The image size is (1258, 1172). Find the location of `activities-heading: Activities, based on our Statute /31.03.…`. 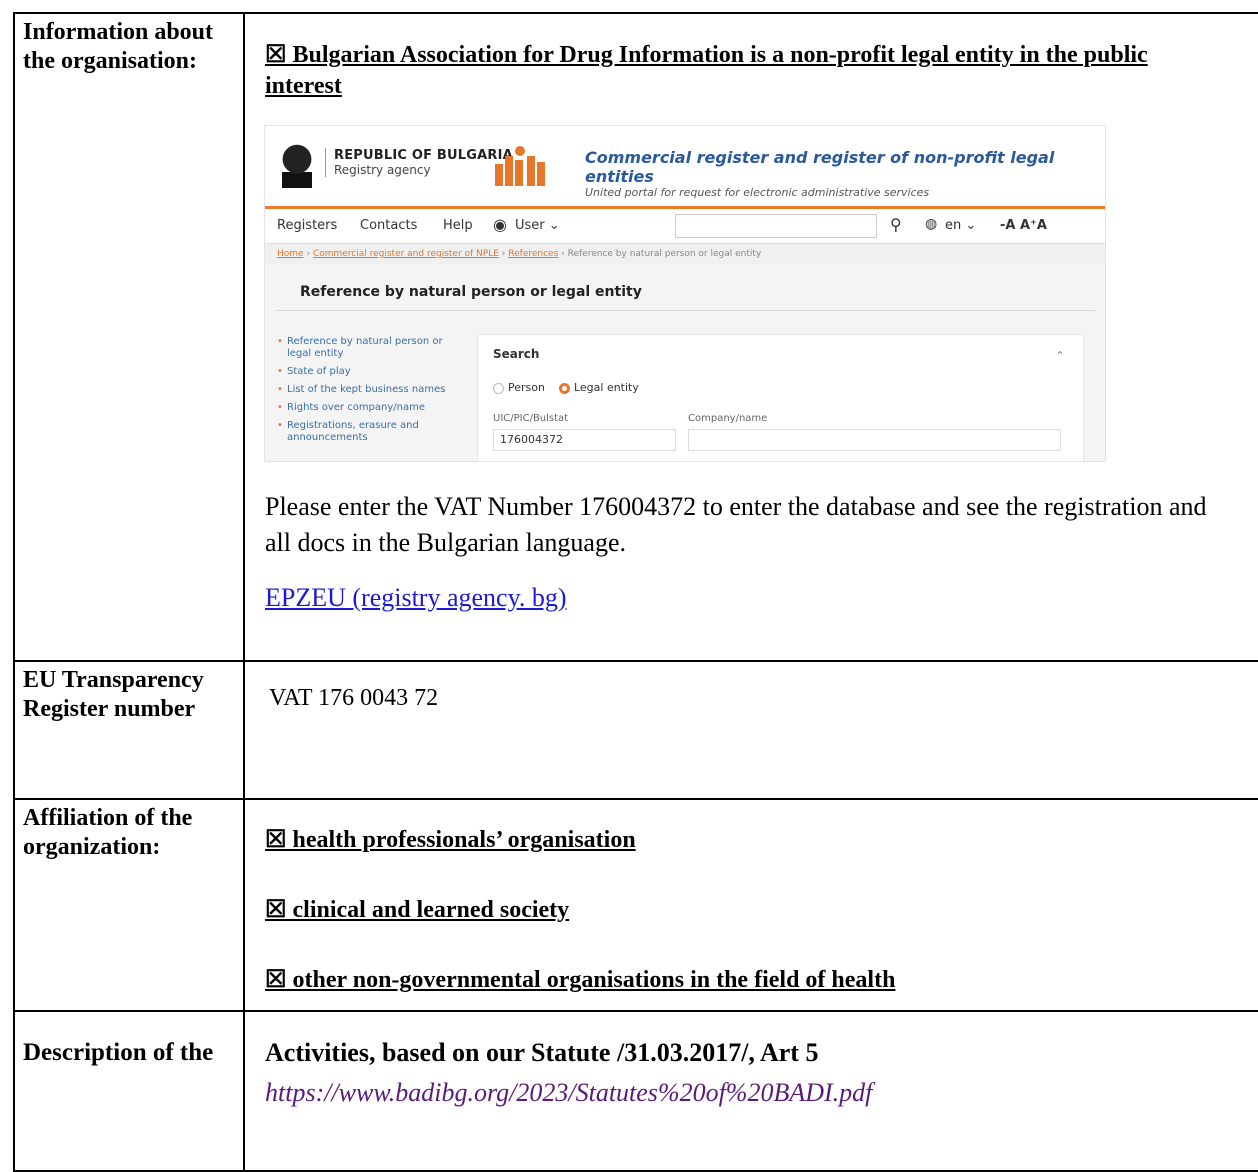

activities-heading: Activities, based on our Statute /31.03.… is located at coordinates (542, 1052).